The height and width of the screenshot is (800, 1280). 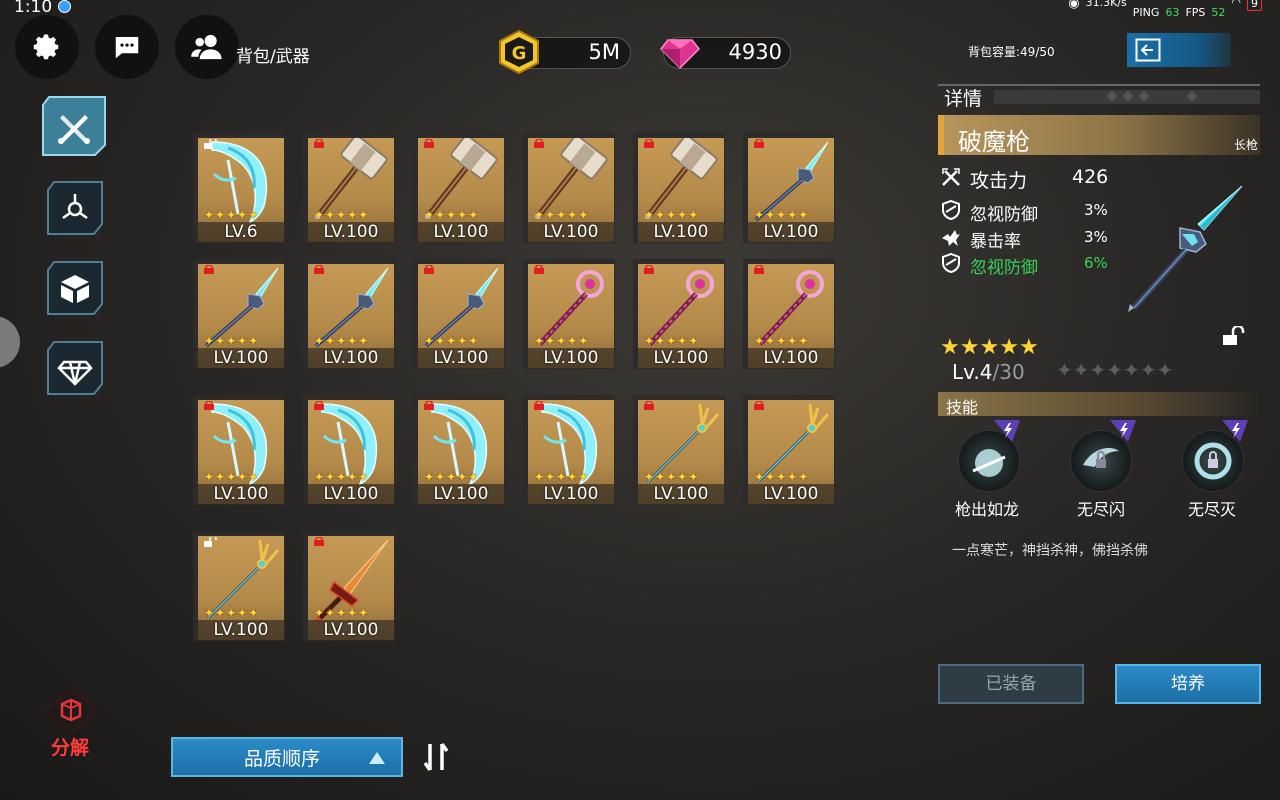 I want to click on decompose-button-label: 分解, so click(x=70, y=746).